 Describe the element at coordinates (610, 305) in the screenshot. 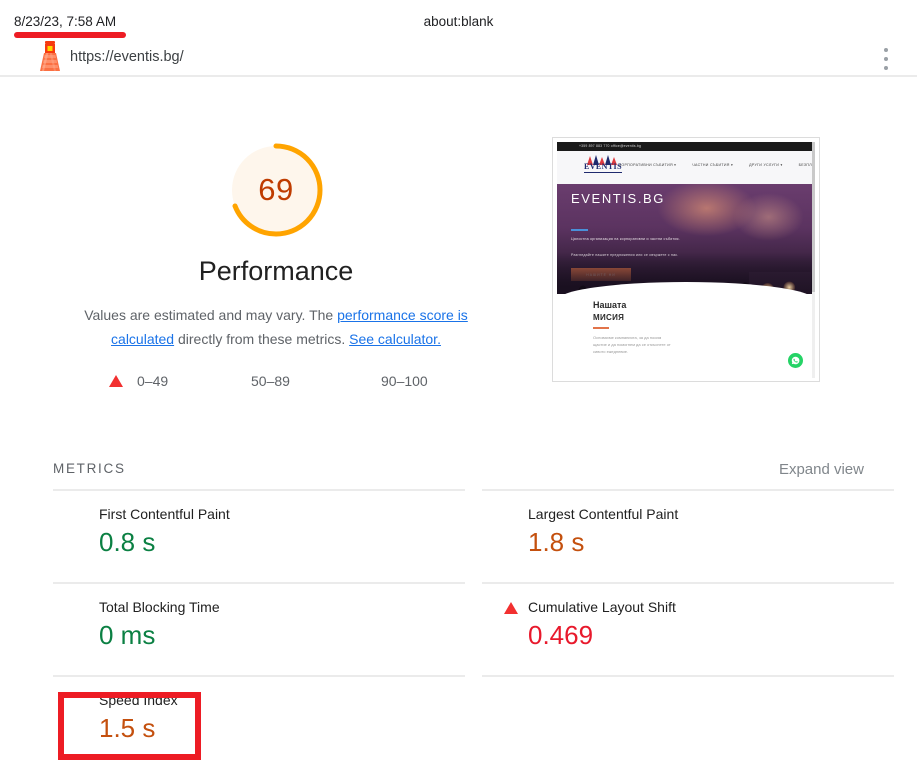

I see `thumb-mission-title-1: Нашата` at that location.